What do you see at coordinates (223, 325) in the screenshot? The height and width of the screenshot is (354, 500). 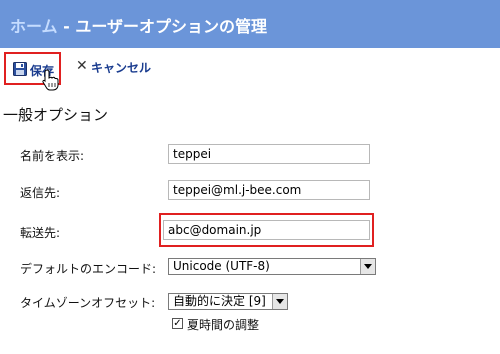 I see `dst-checkbox-label: 夏時間の調整` at bounding box center [223, 325].